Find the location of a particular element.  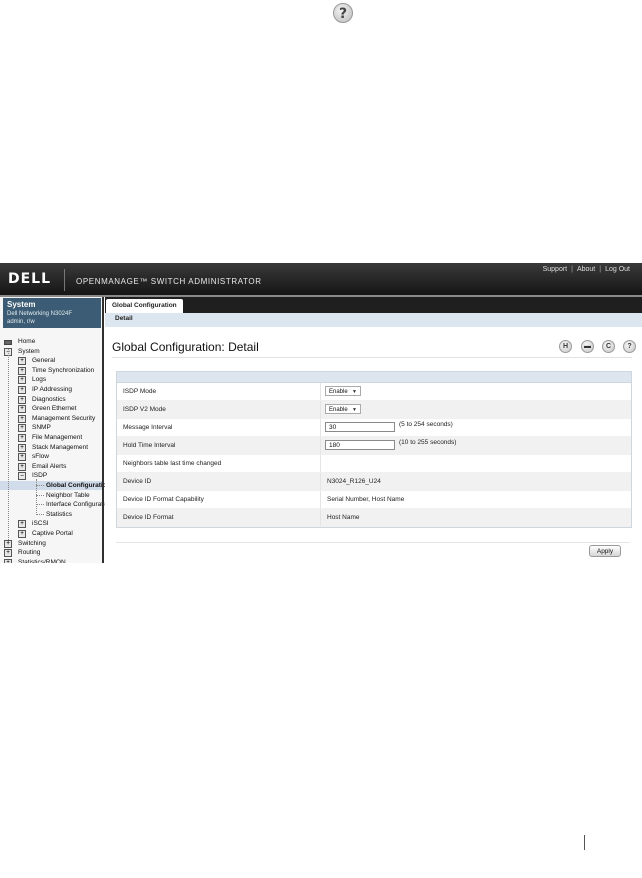

sidebar-item-label: Routing is located at coordinates (29, 553).